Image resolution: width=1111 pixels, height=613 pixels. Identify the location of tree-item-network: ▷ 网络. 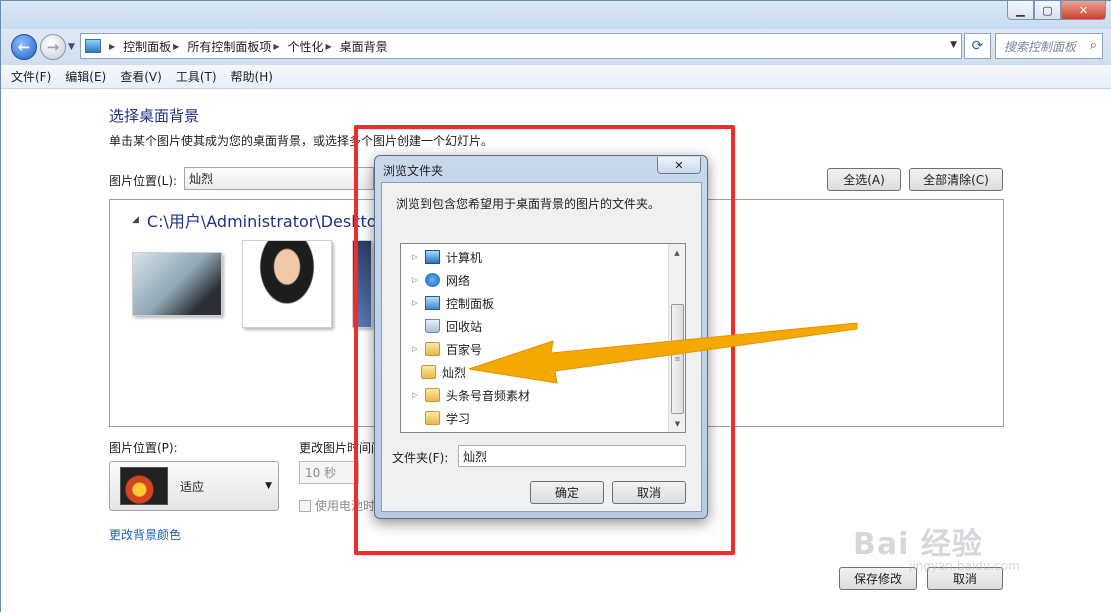
(535, 280).